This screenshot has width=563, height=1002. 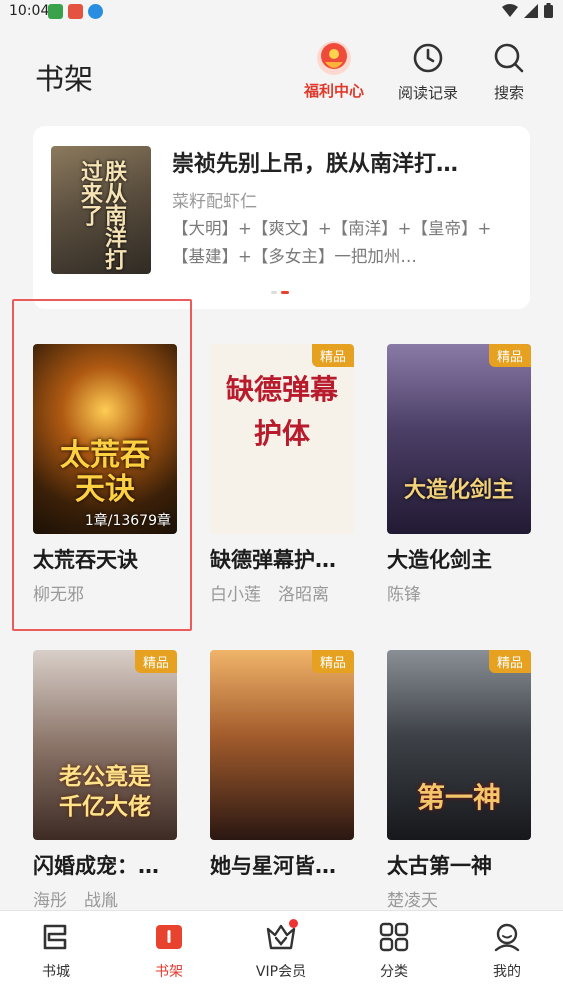 What do you see at coordinates (64, 79) in the screenshot?
I see `page-title: 书架` at bounding box center [64, 79].